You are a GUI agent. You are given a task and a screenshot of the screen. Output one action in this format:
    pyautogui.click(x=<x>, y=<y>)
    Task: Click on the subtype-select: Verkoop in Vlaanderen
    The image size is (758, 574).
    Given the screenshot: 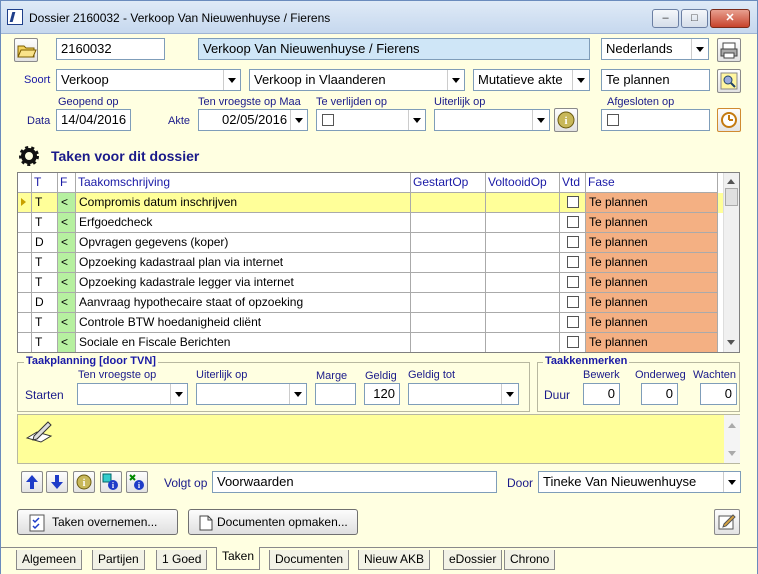 What is the action you would take?
    pyautogui.click(x=357, y=80)
    